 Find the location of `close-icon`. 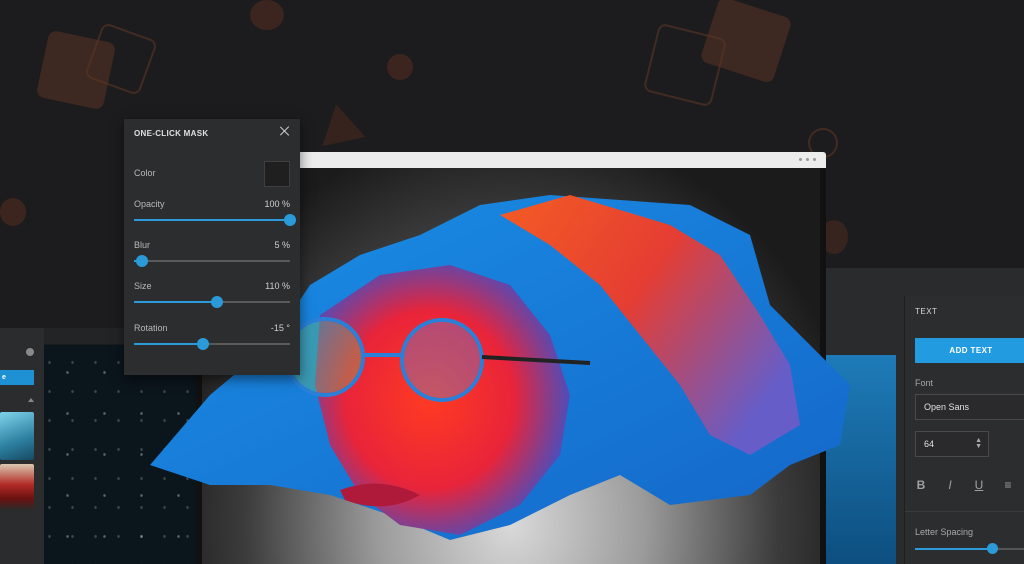

close-icon is located at coordinates (285, 131).